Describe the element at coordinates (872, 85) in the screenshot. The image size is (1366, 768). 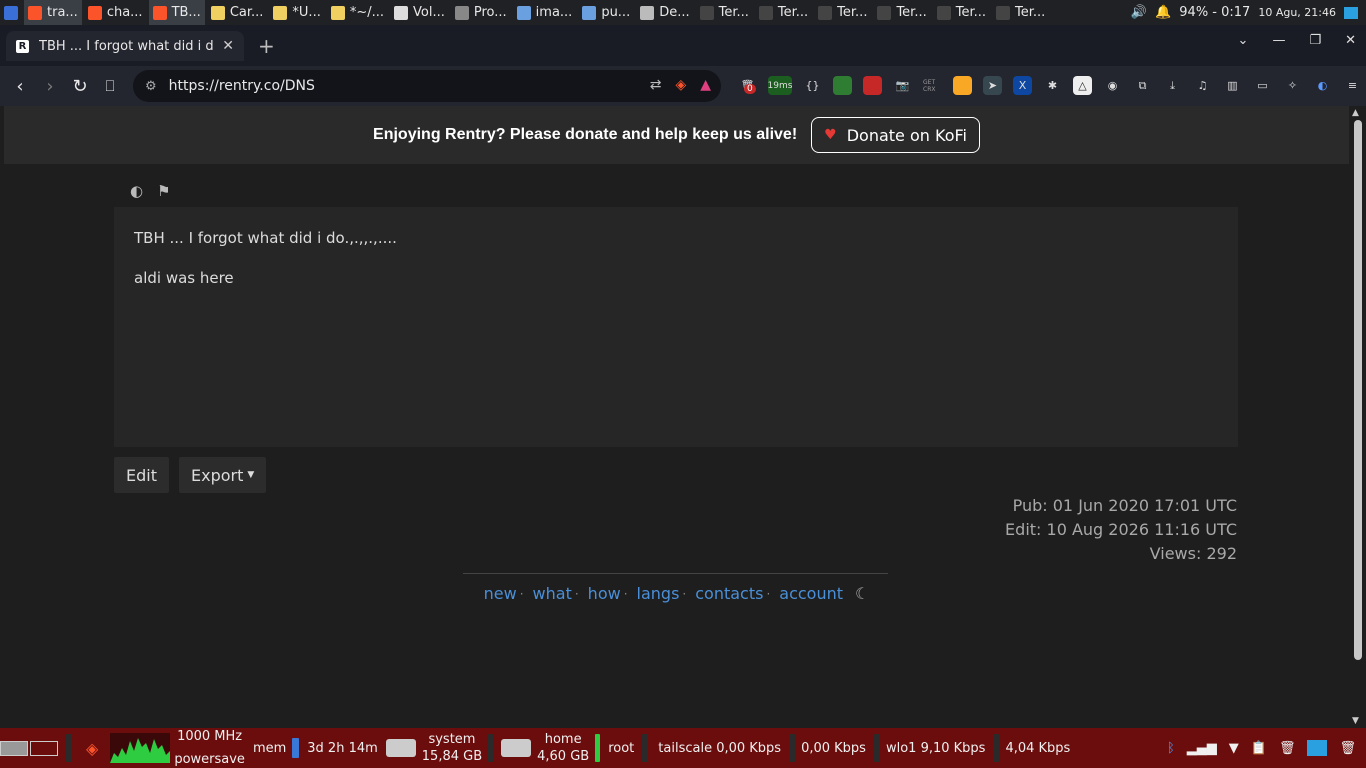
I see `extension-red-icon` at that location.